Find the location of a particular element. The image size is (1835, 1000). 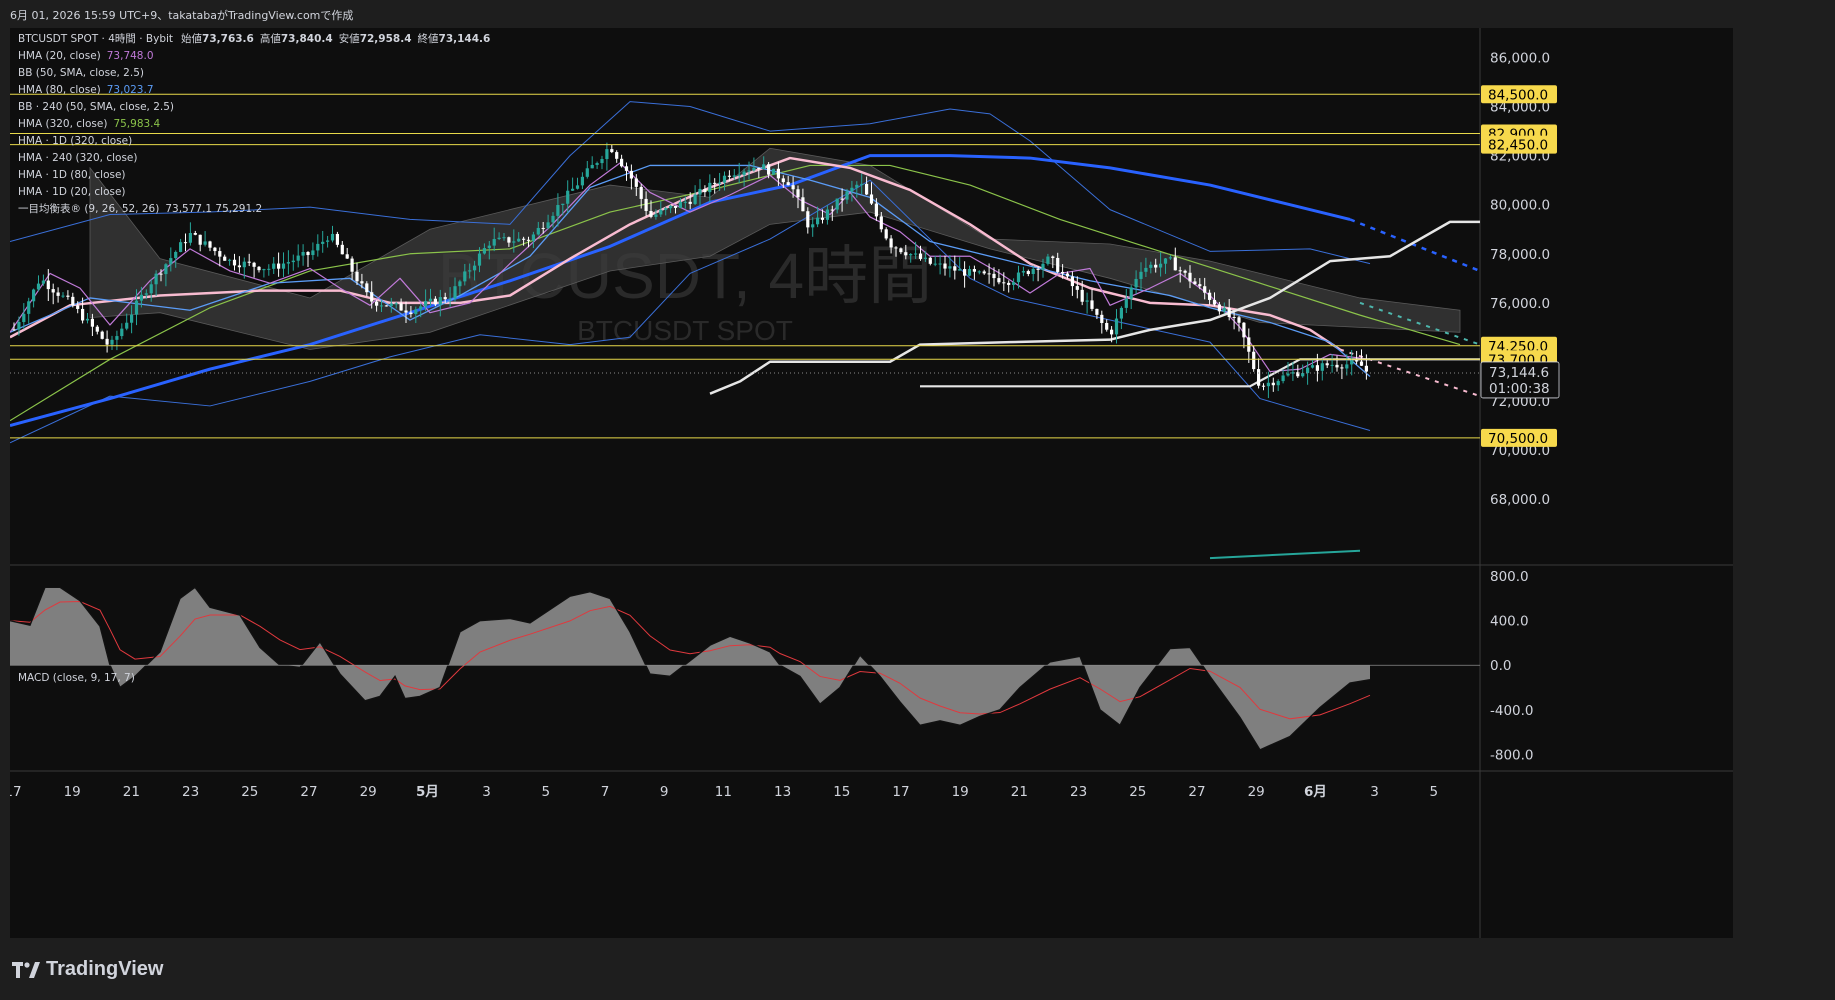

tradingview-logo-icon is located at coordinates (26, 969).